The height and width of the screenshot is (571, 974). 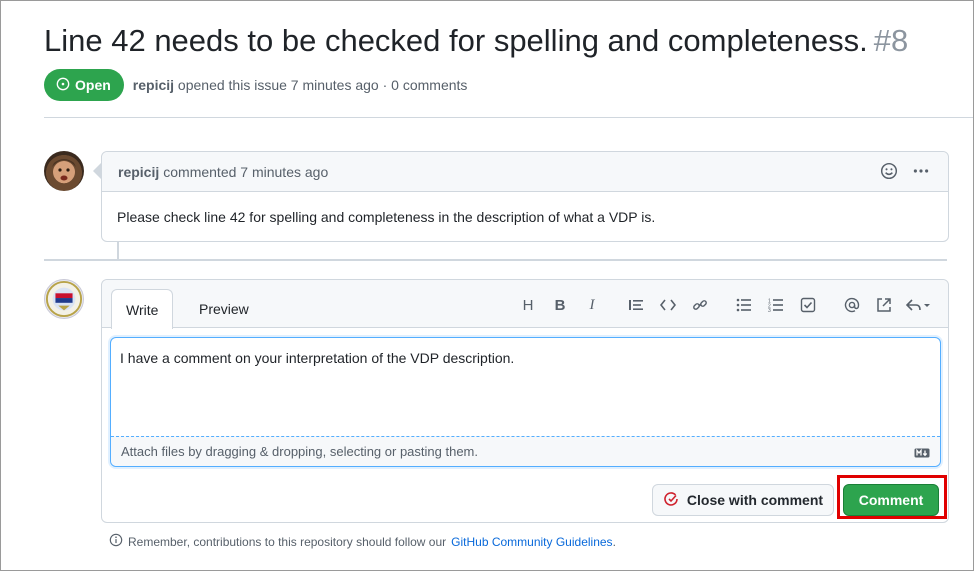 What do you see at coordinates (224, 309) in the screenshot?
I see `tab-preview: Preview` at bounding box center [224, 309].